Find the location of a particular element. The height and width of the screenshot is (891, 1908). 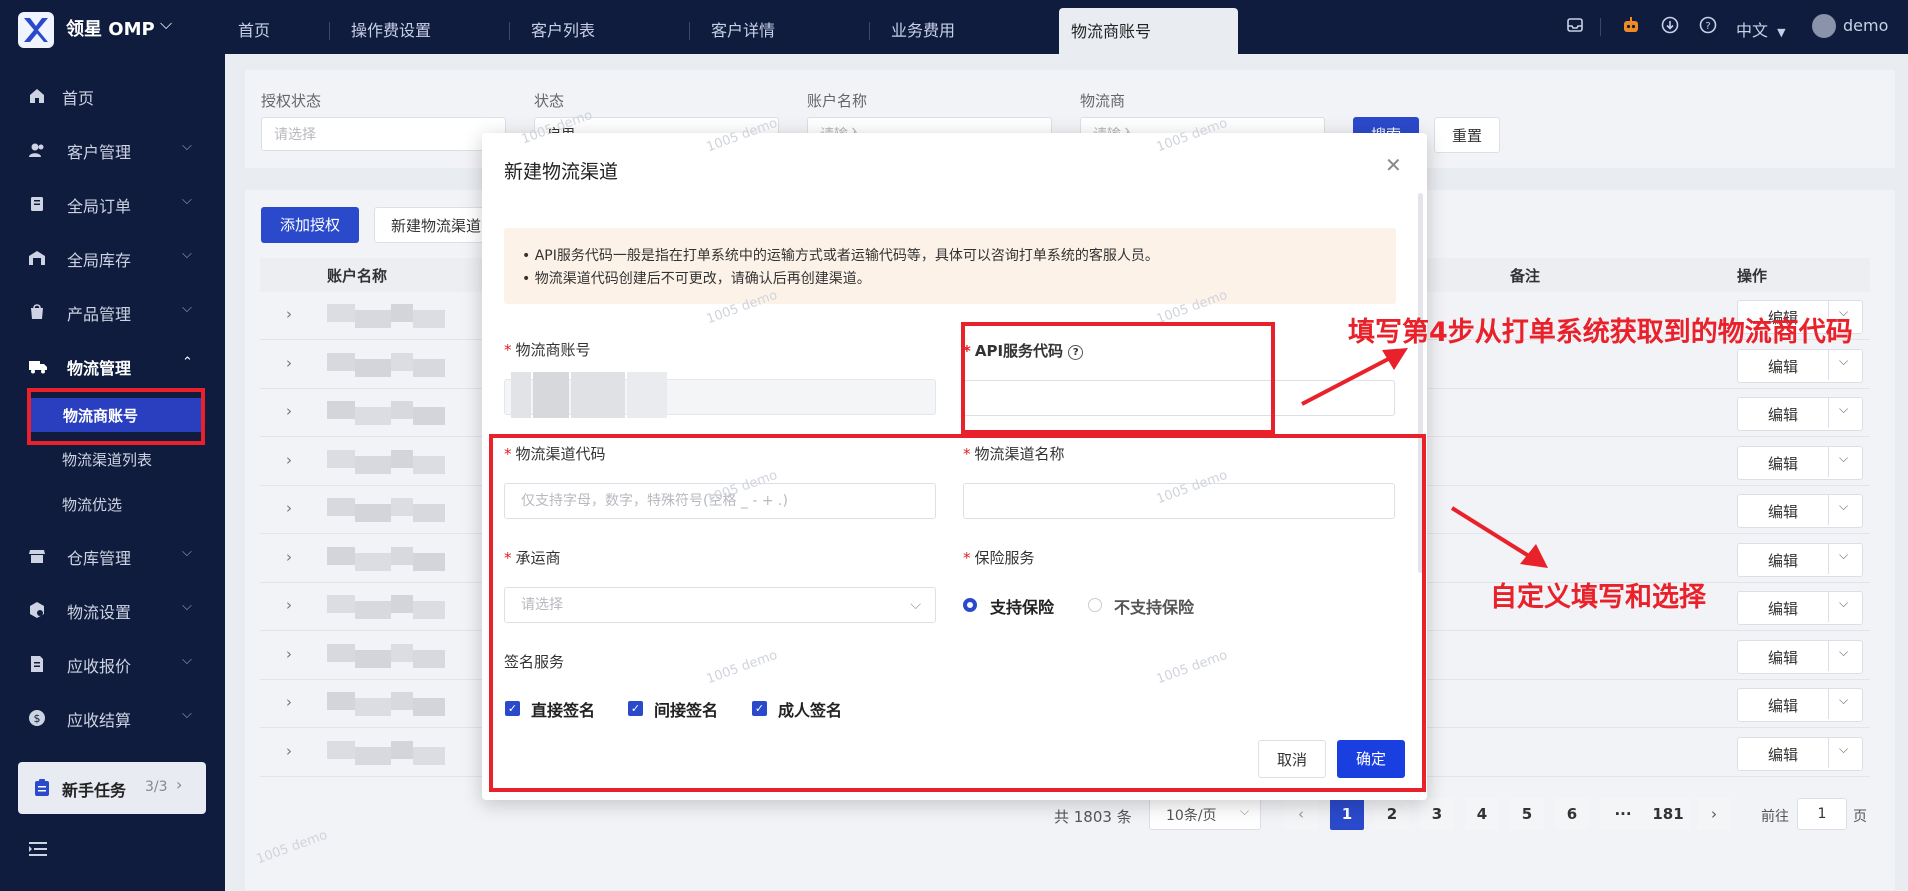

next-page-button: › is located at coordinates (1714, 814).